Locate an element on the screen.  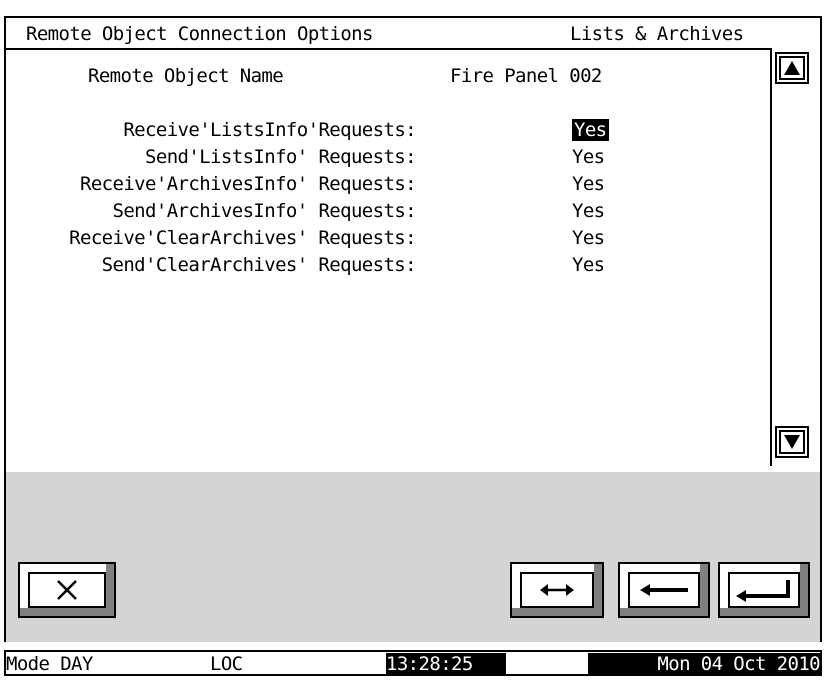
enter-icon is located at coordinates (764, 590).